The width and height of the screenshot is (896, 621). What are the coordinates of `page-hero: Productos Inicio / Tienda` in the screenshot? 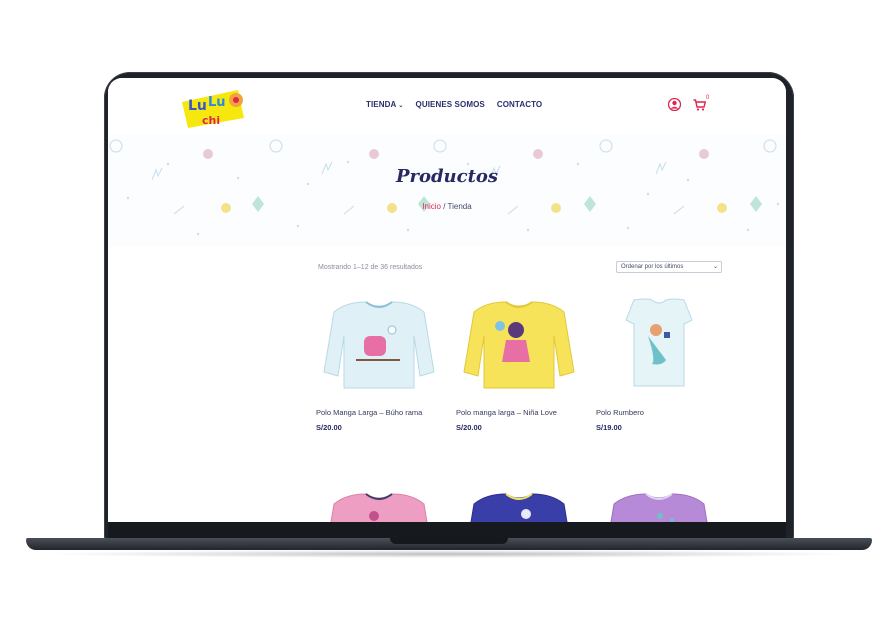 It's located at (447, 190).